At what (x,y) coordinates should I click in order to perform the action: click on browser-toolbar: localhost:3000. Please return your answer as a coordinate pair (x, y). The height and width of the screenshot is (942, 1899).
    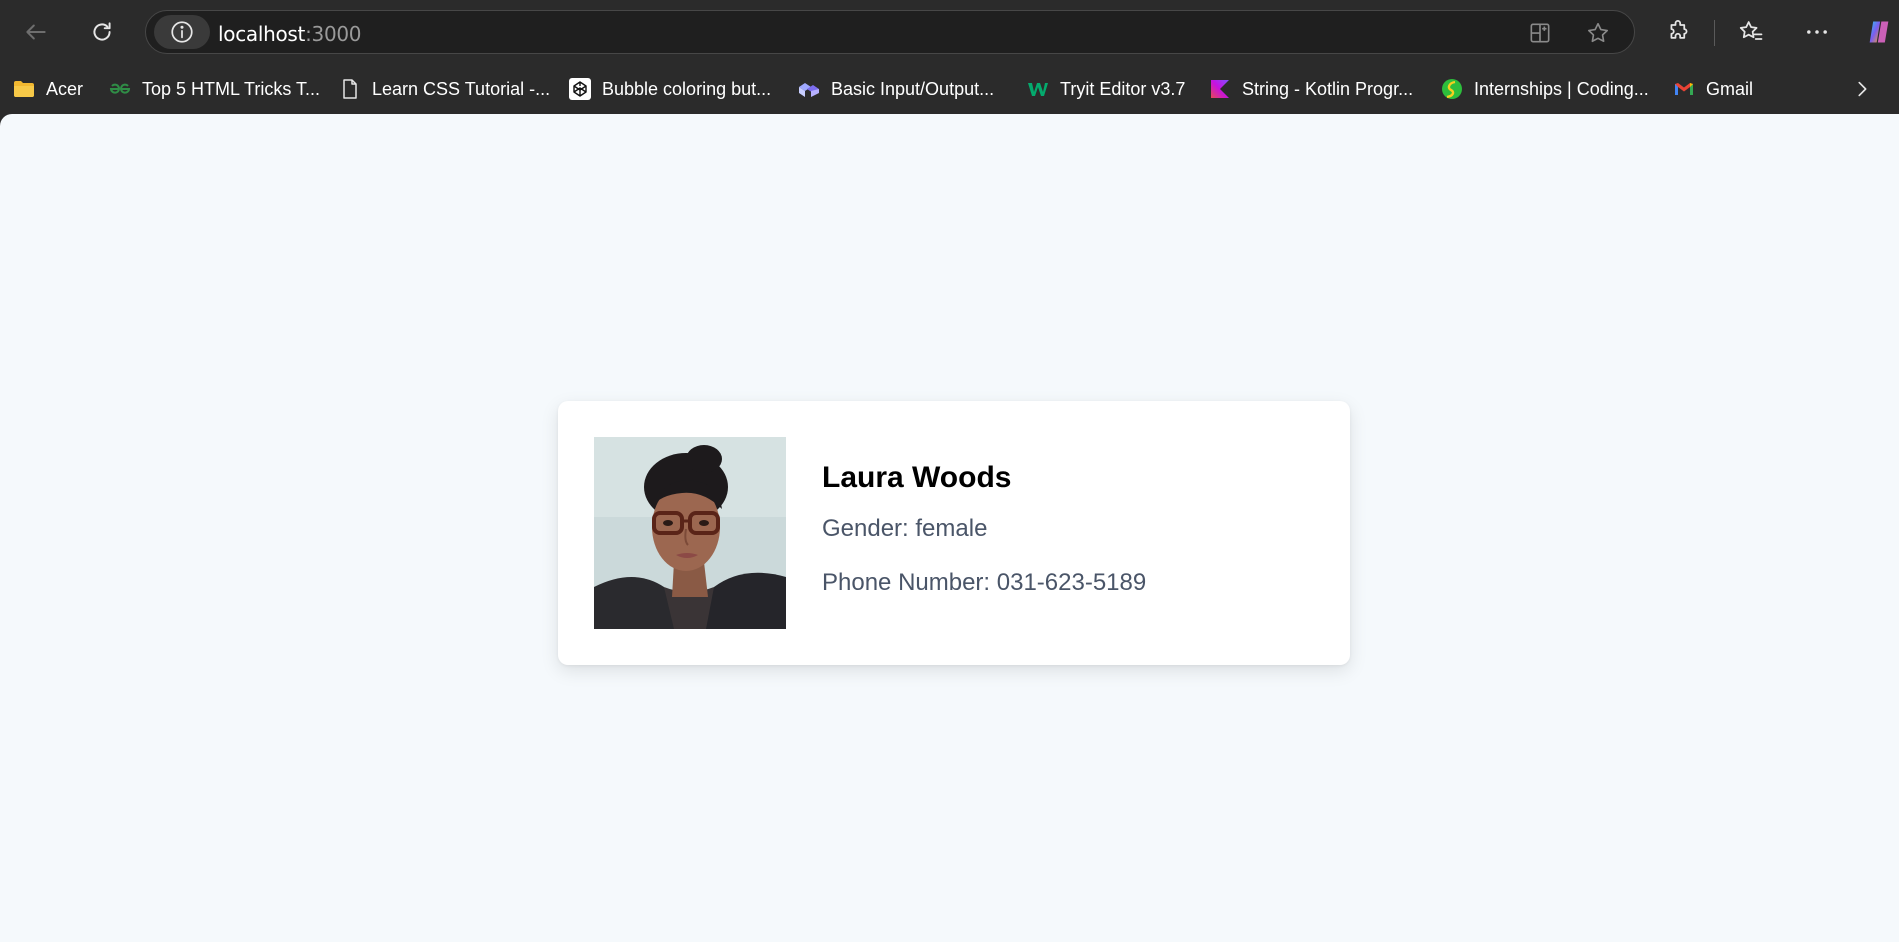
    Looking at the image, I should click on (949, 32).